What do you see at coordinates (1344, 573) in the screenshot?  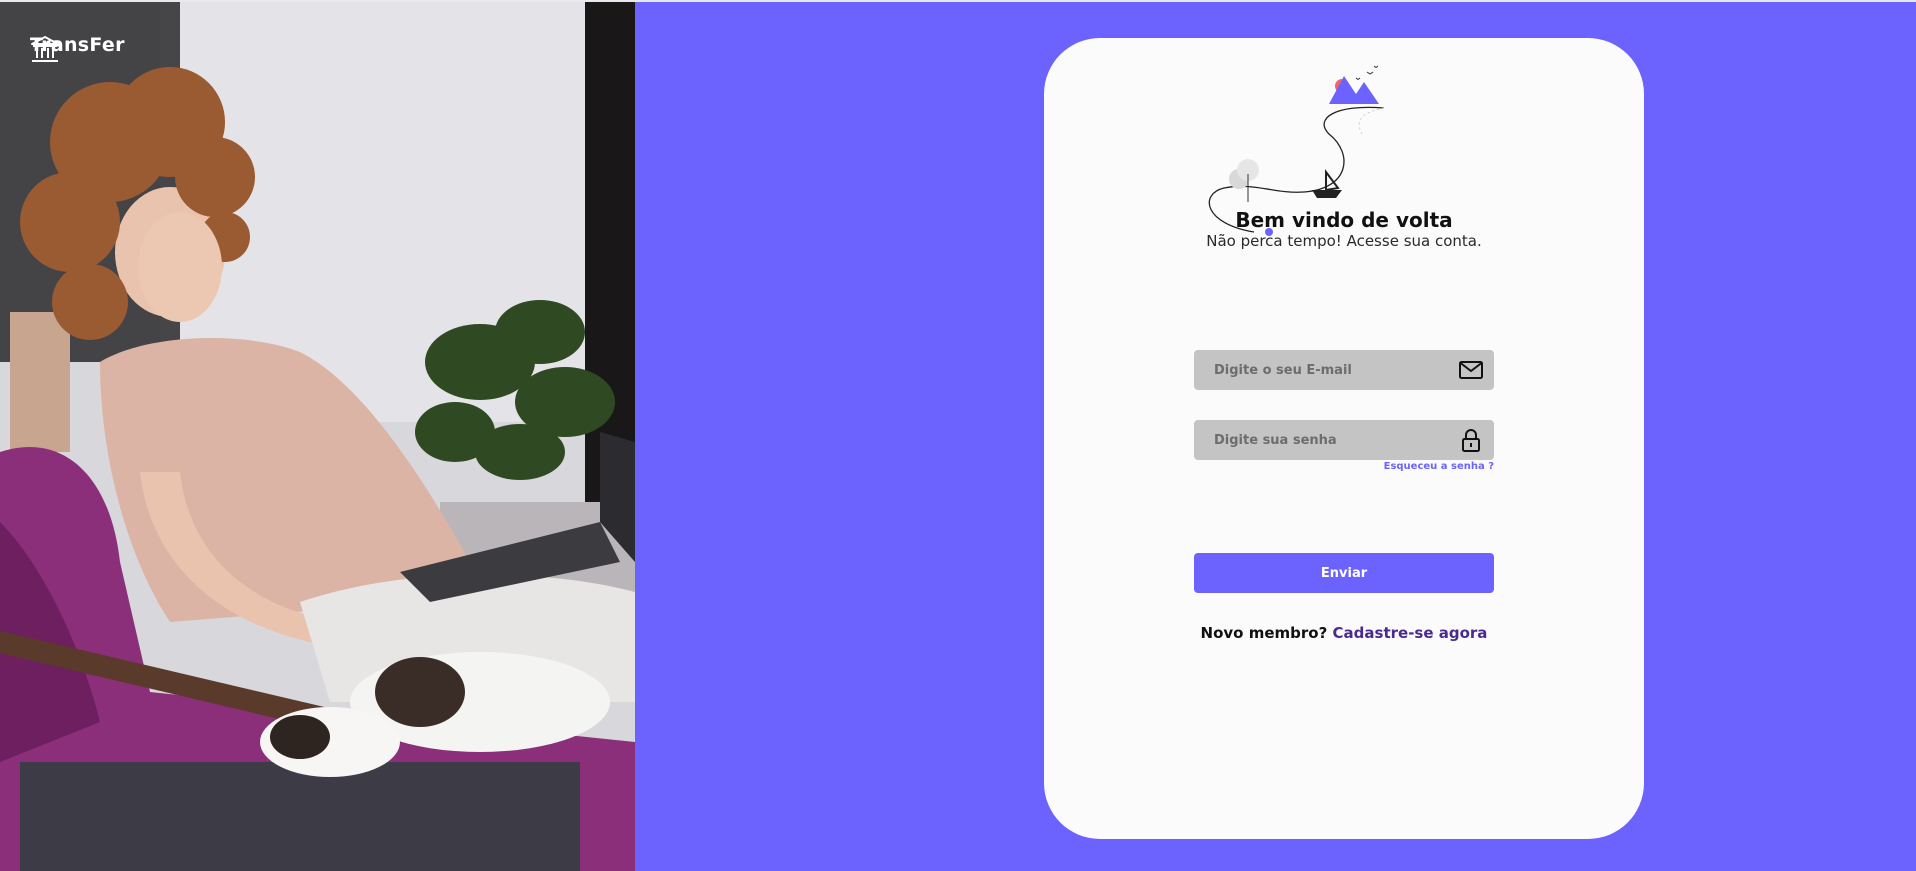 I see `submit-button: Enviar` at bounding box center [1344, 573].